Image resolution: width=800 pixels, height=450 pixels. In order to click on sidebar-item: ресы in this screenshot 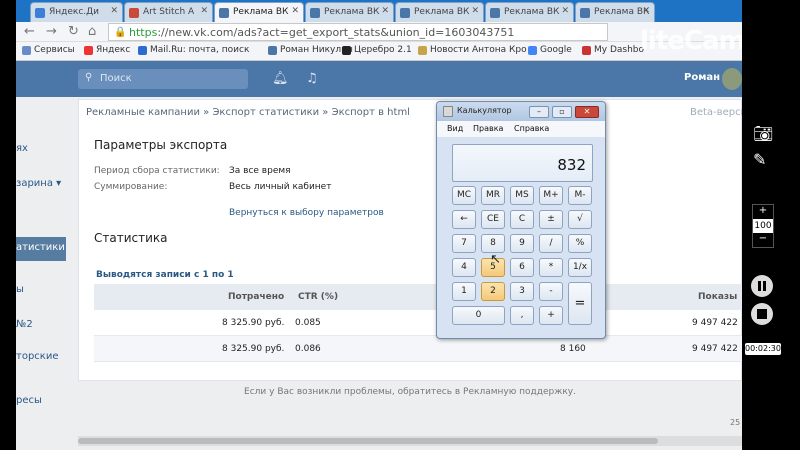, I will do `click(29, 400)`.